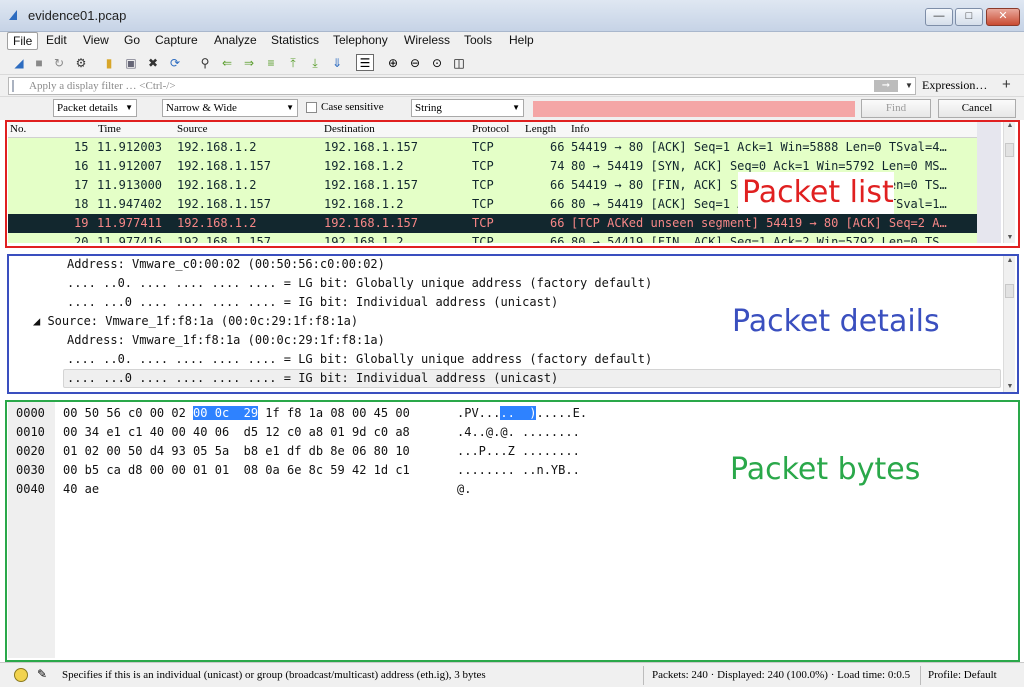  I want to click on menu-telephony: Telephony, so click(360, 41).